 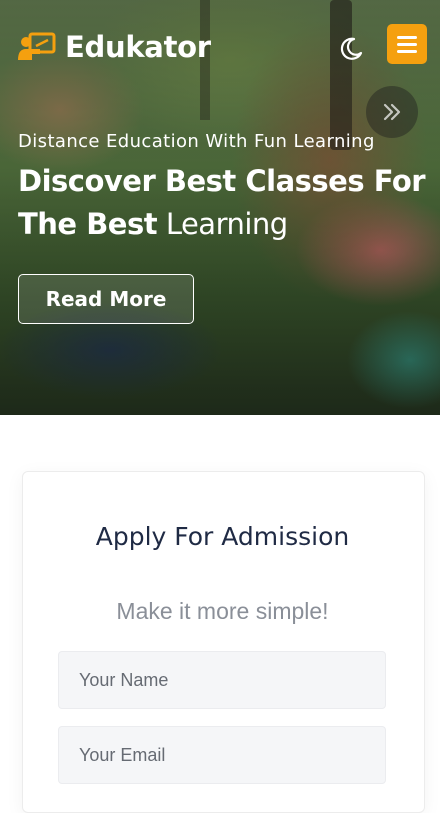 What do you see at coordinates (351, 49) in the screenshot?
I see `moon-icon` at bounding box center [351, 49].